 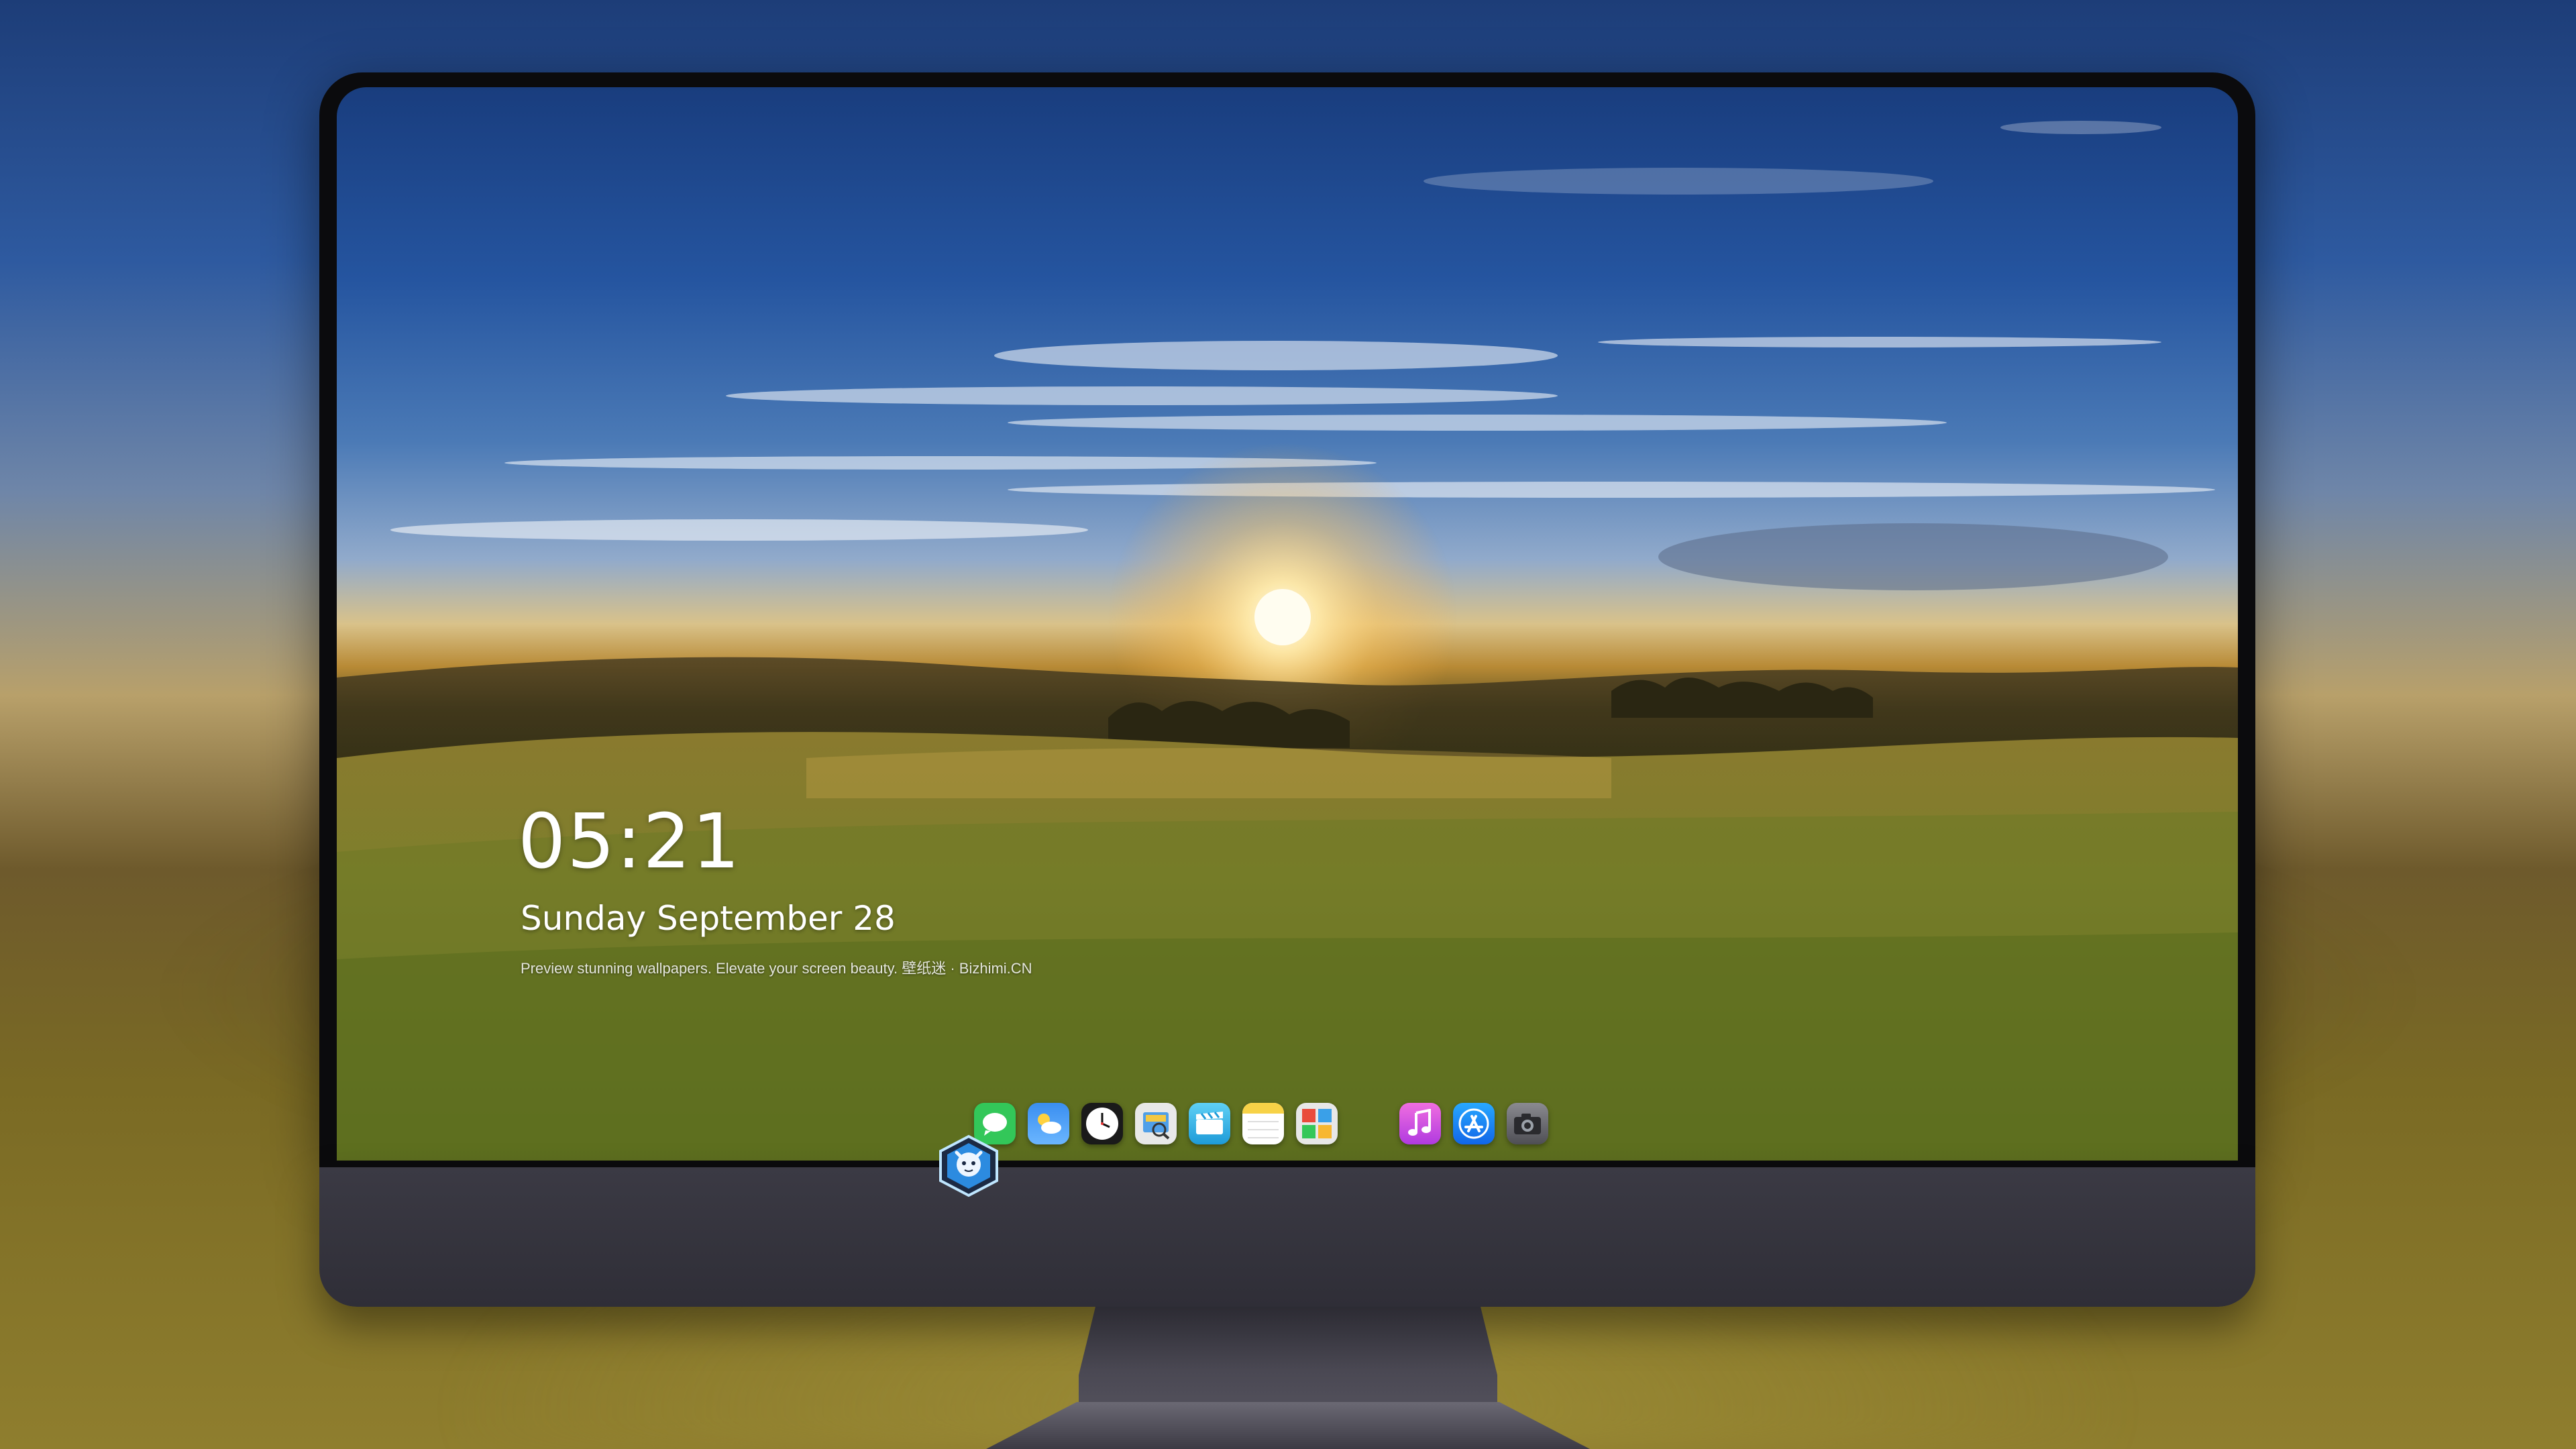 I want to click on notes-icon, so click(x=1263, y=1123).